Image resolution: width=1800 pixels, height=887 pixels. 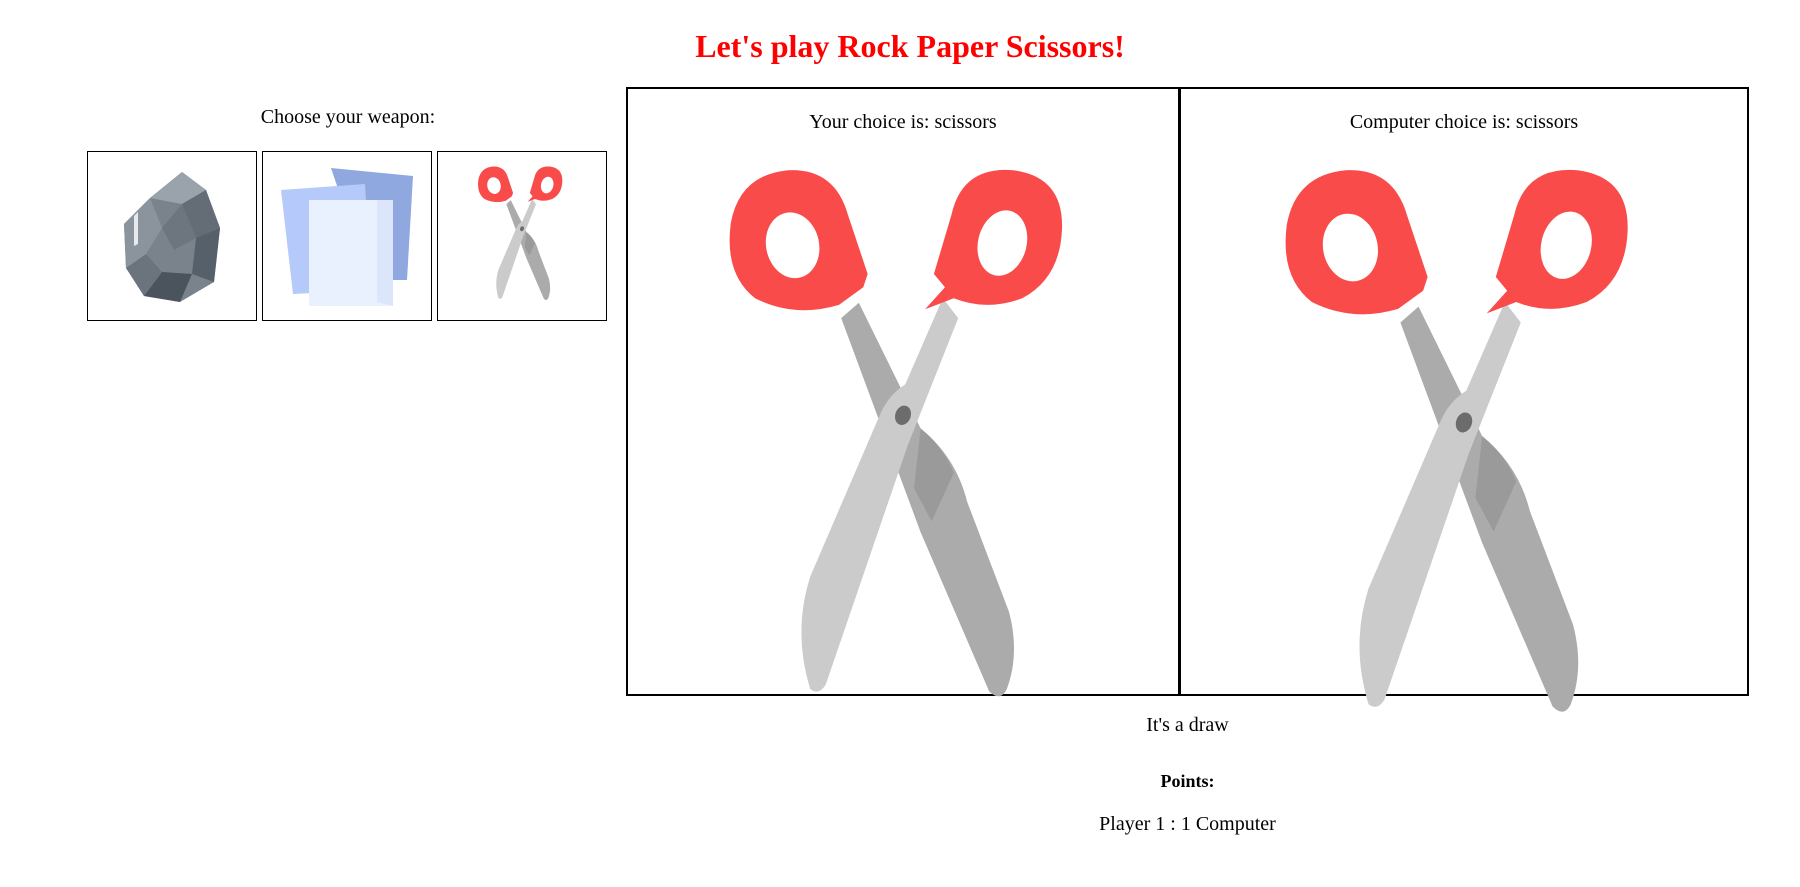 What do you see at coordinates (1187, 824) in the screenshot?
I see `score-line: Player 1 : 1 Computer` at bounding box center [1187, 824].